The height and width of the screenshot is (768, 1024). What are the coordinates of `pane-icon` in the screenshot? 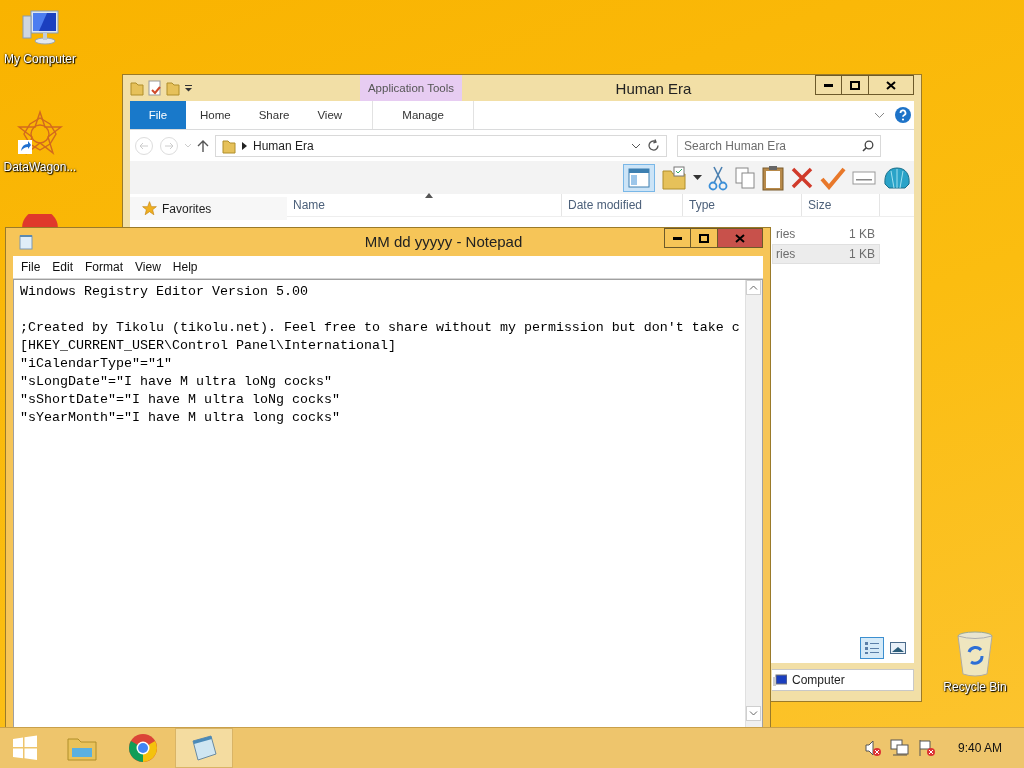 It's located at (639, 177).